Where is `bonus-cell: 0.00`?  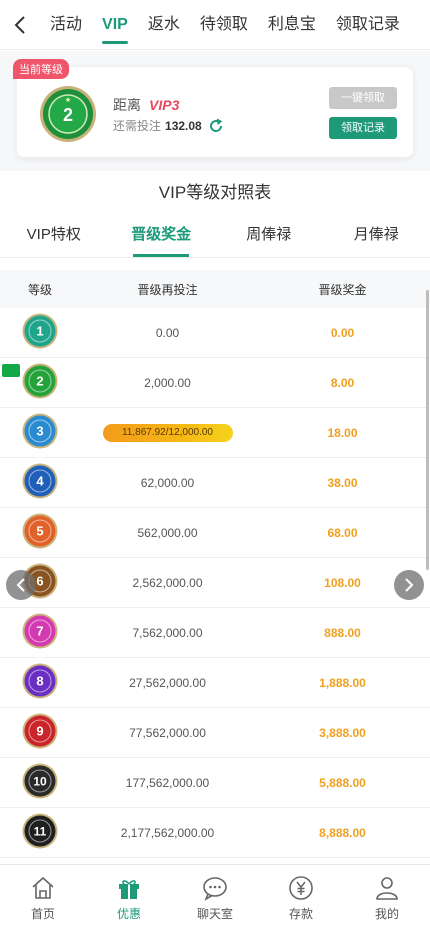
bonus-cell: 0.00 is located at coordinates (342, 332).